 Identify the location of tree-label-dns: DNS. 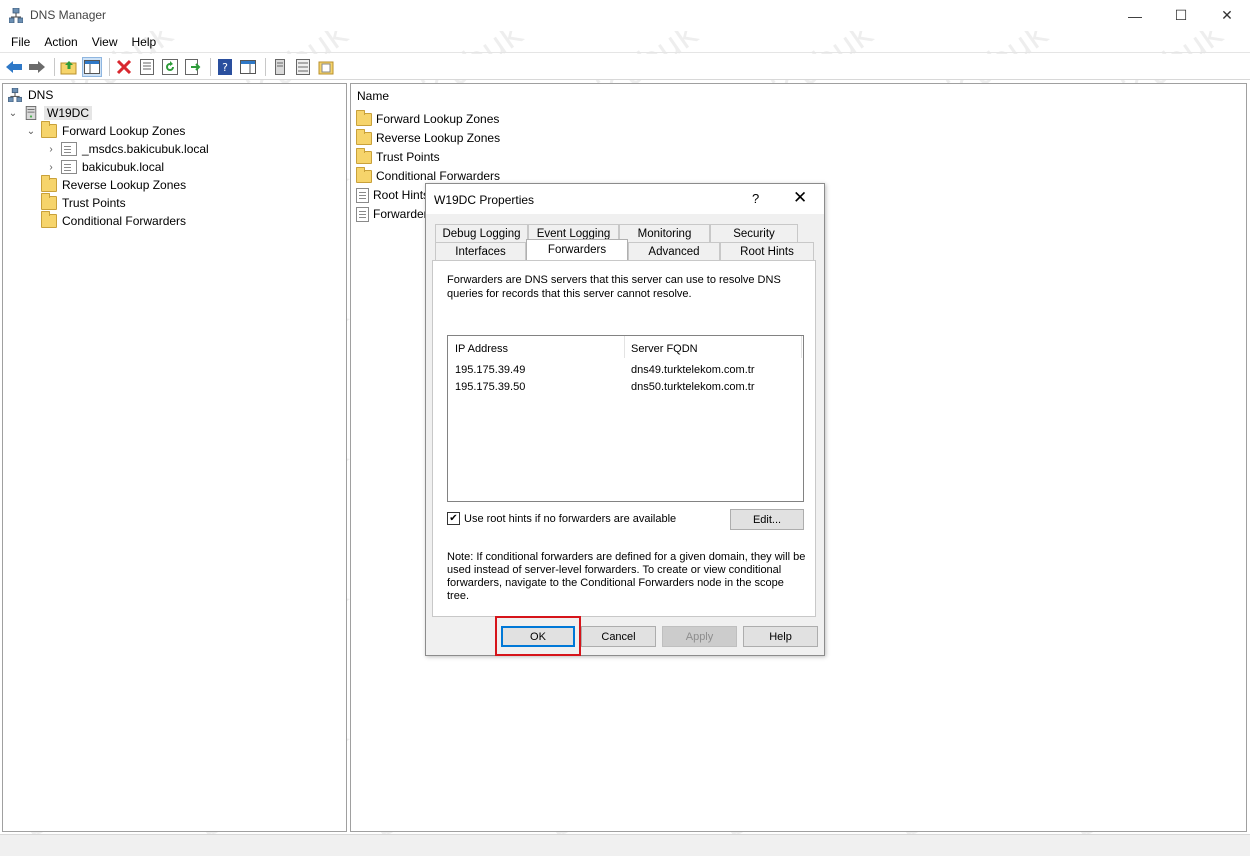
(41, 95).